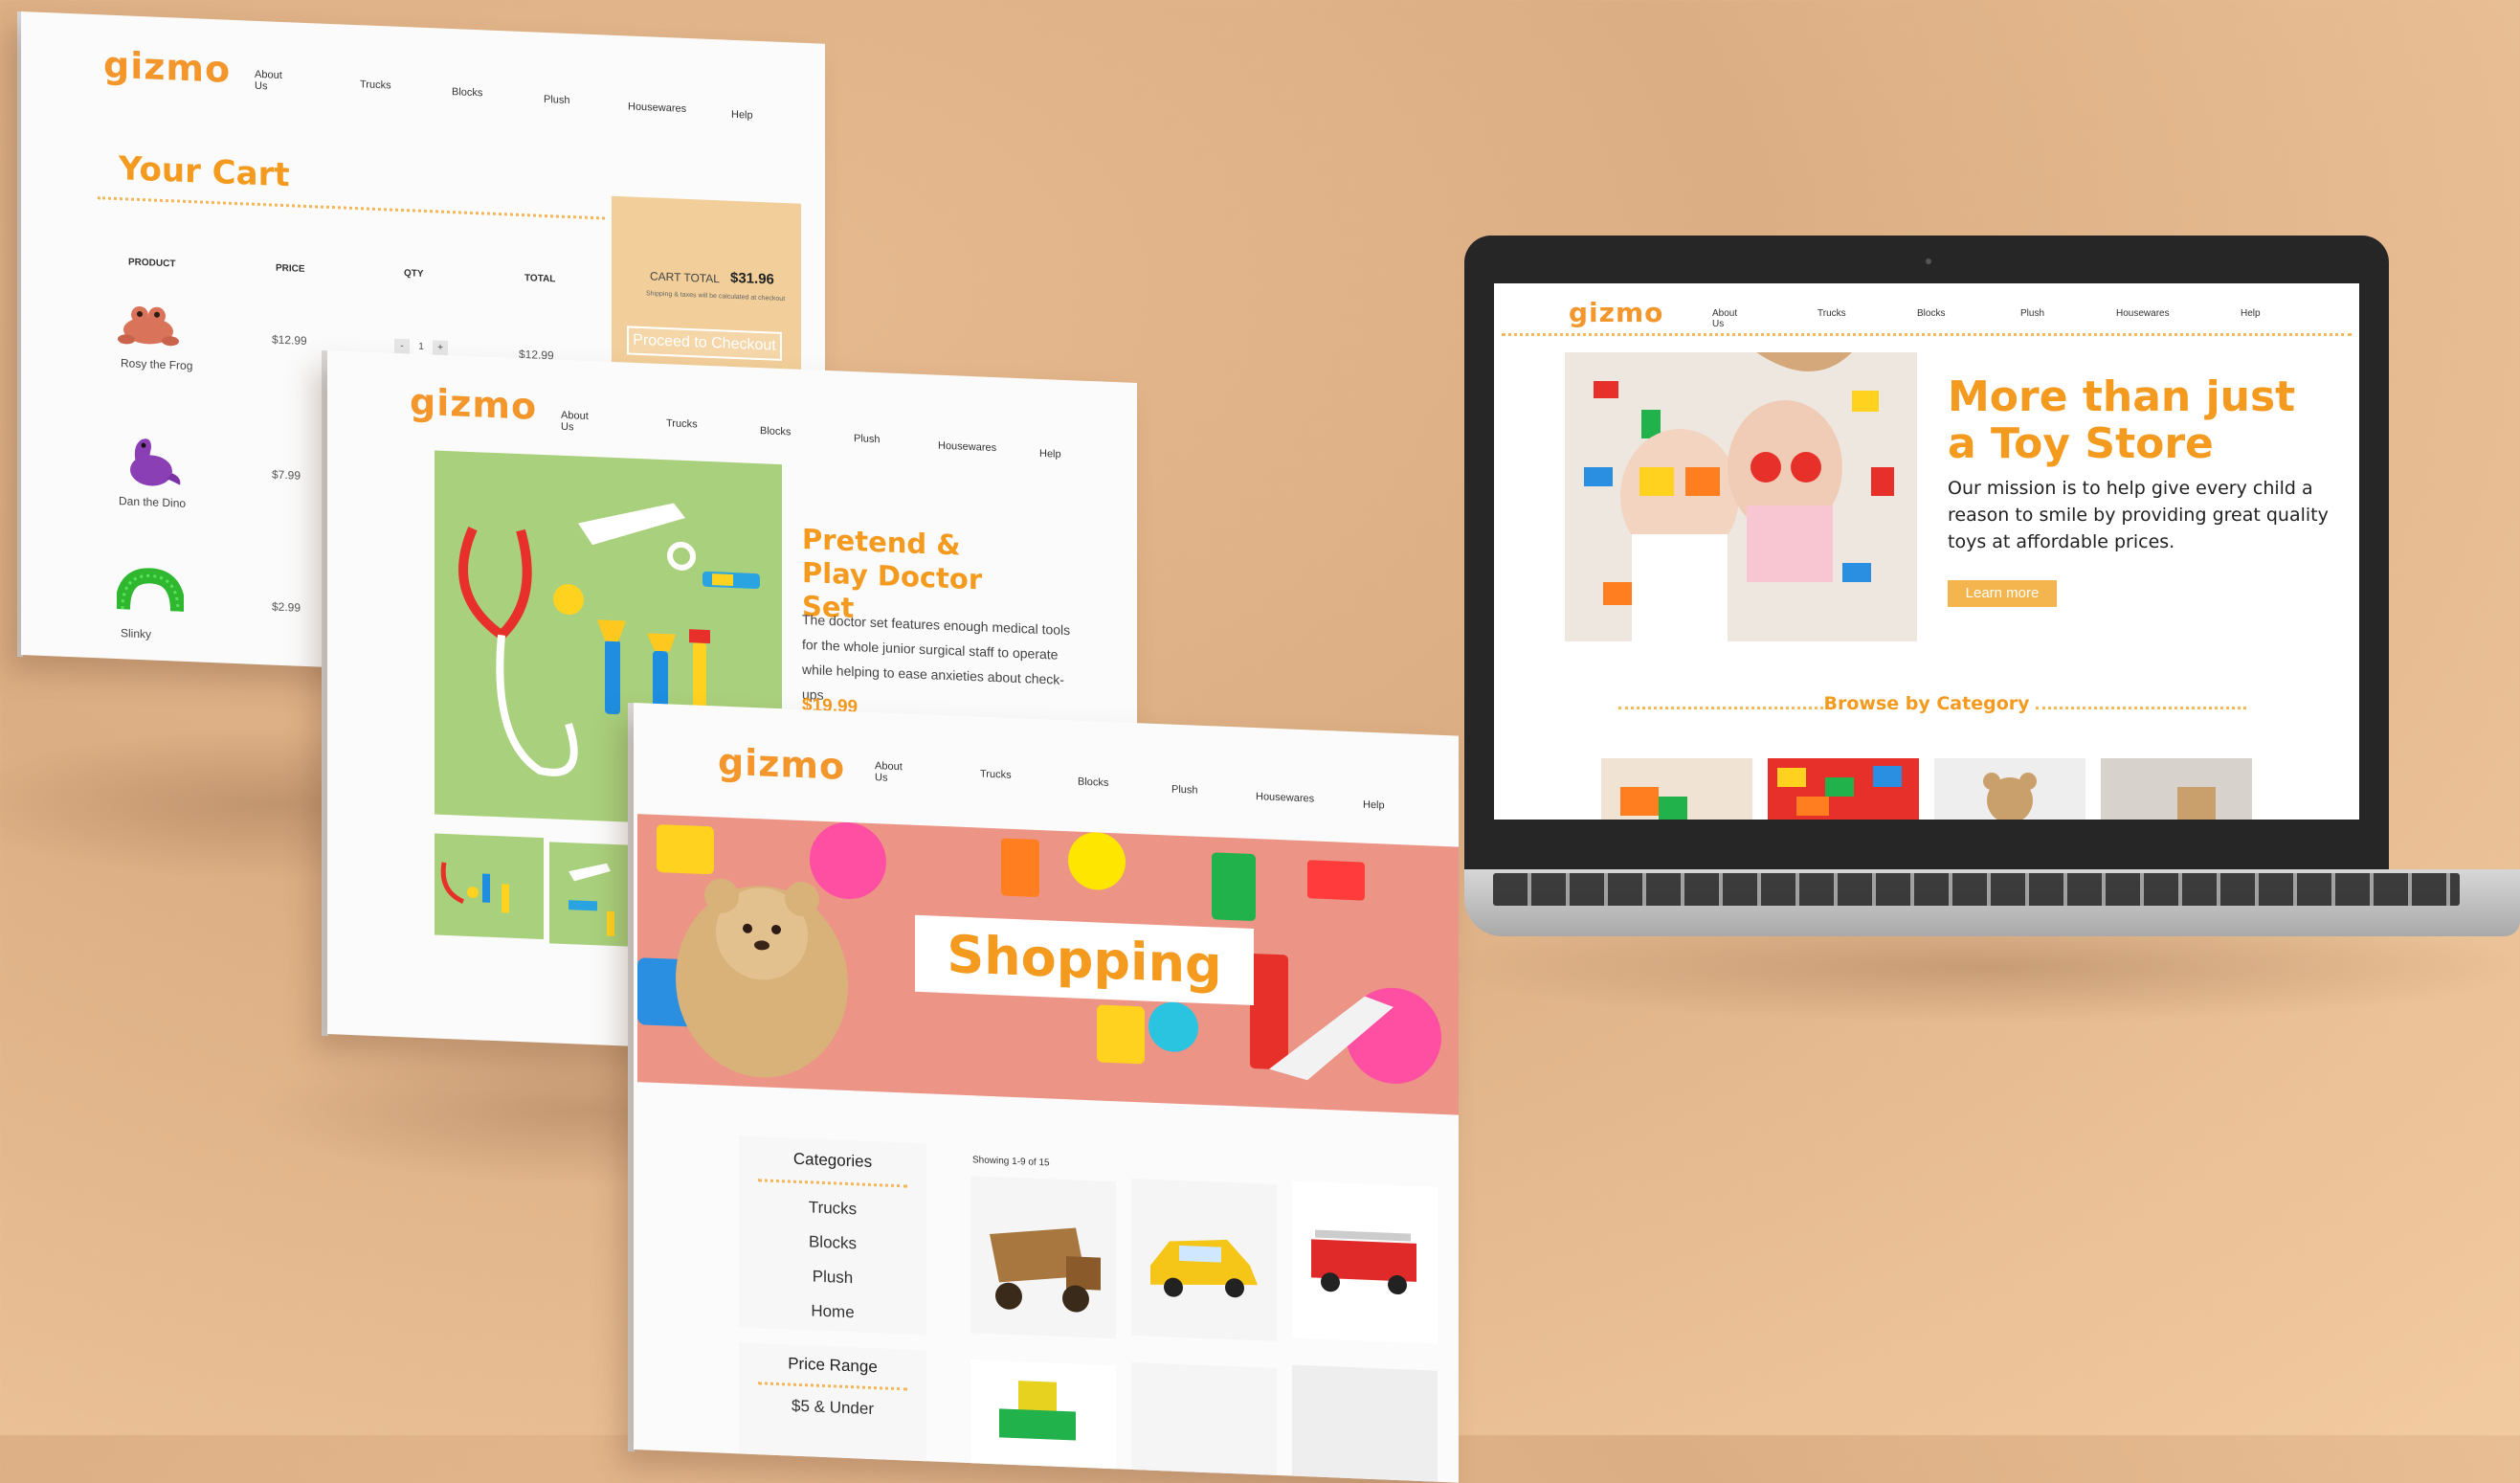 Image resolution: width=2520 pixels, height=1483 pixels. What do you see at coordinates (1926, 703) in the screenshot?
I see `browse-heading: Browse by Category` at bounding box center [1926, 703].